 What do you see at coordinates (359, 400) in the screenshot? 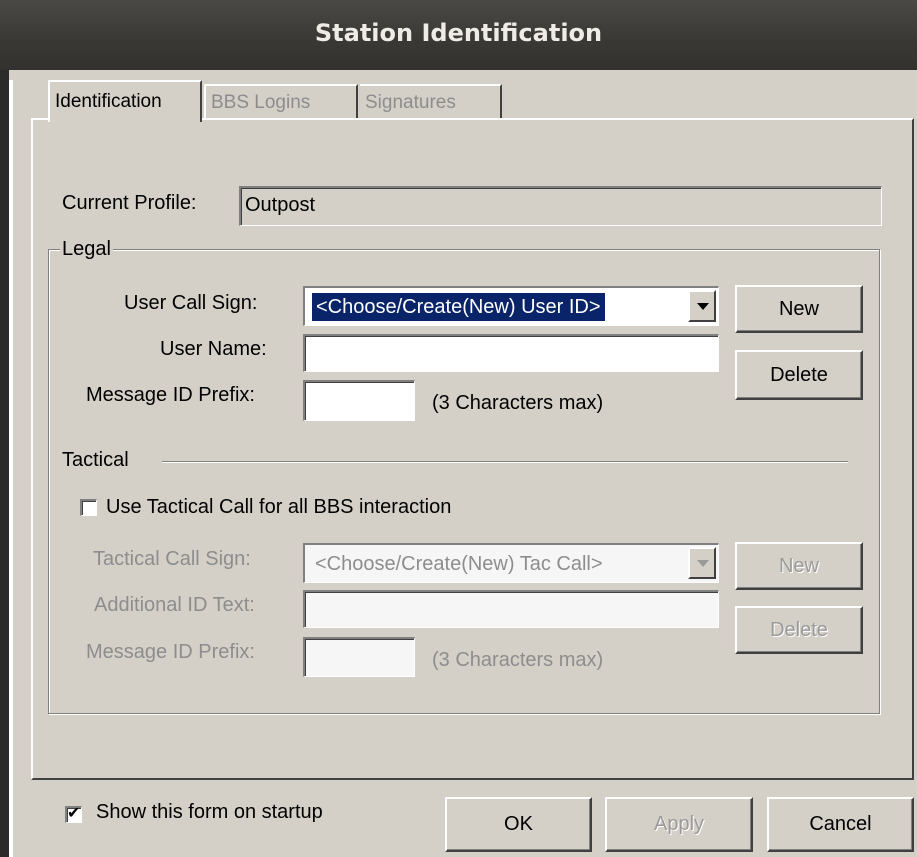
I see `legal-msg-prefix-input` at bounding box center [359, 400].